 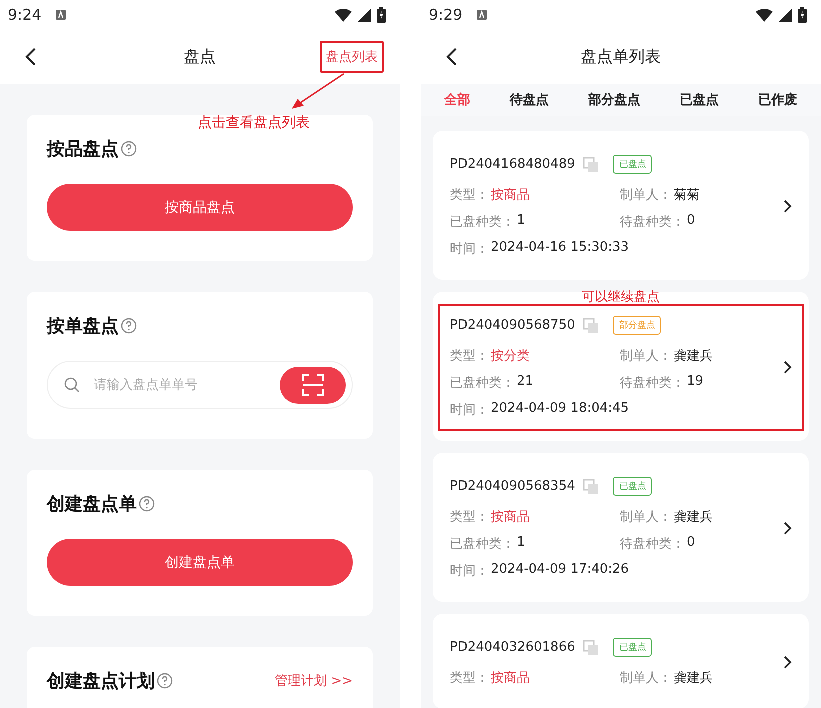 What do you see at coordinates (699, 100) in the screenshot?
I see `filter-tab: 已盘点` at bounding box center [699, 100].